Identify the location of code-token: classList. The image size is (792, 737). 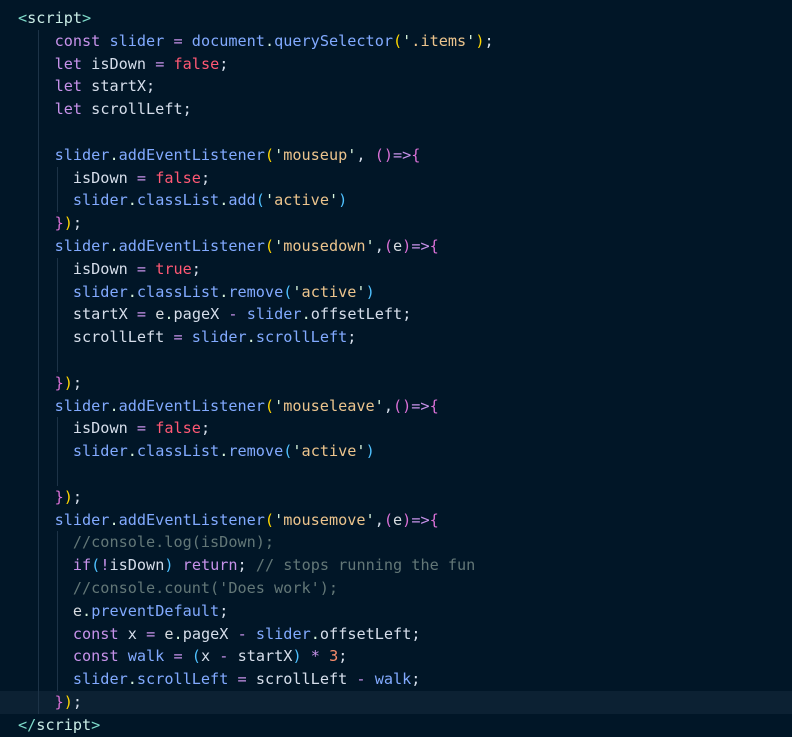
(178, 291).